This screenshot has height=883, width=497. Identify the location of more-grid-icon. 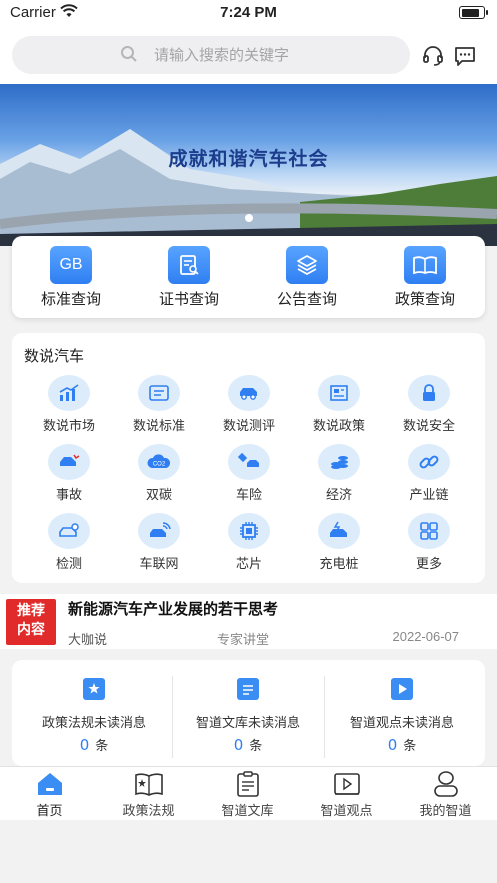
(429, 531).